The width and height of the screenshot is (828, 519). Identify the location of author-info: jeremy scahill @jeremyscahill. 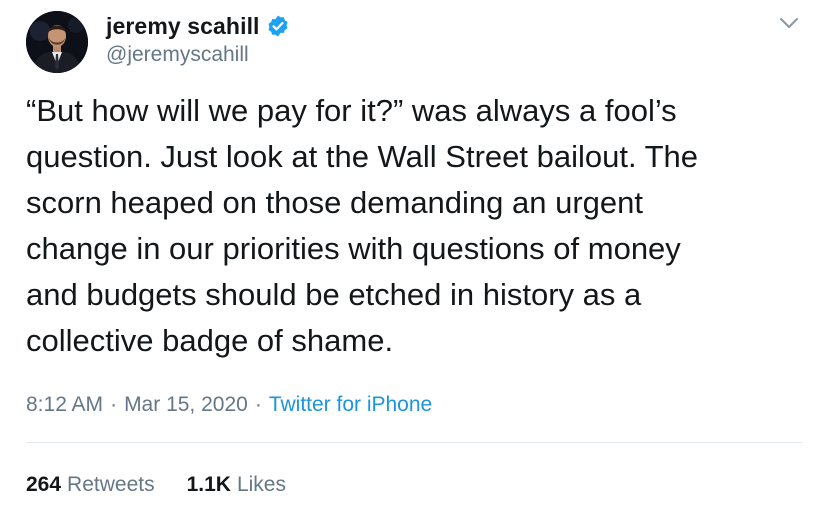
(198, 39).